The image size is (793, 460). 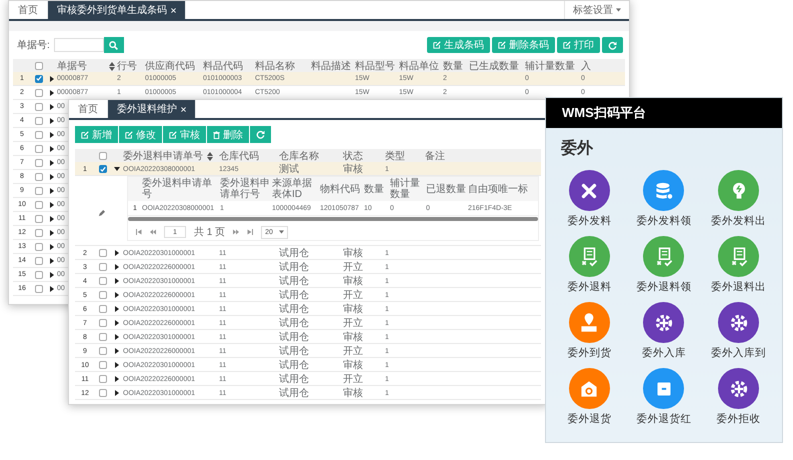 What do you see at coordinates (117, 10) in the screenshot?
I see `tab: 审核委外到货单生成条码` at bounding box center [117, 10].